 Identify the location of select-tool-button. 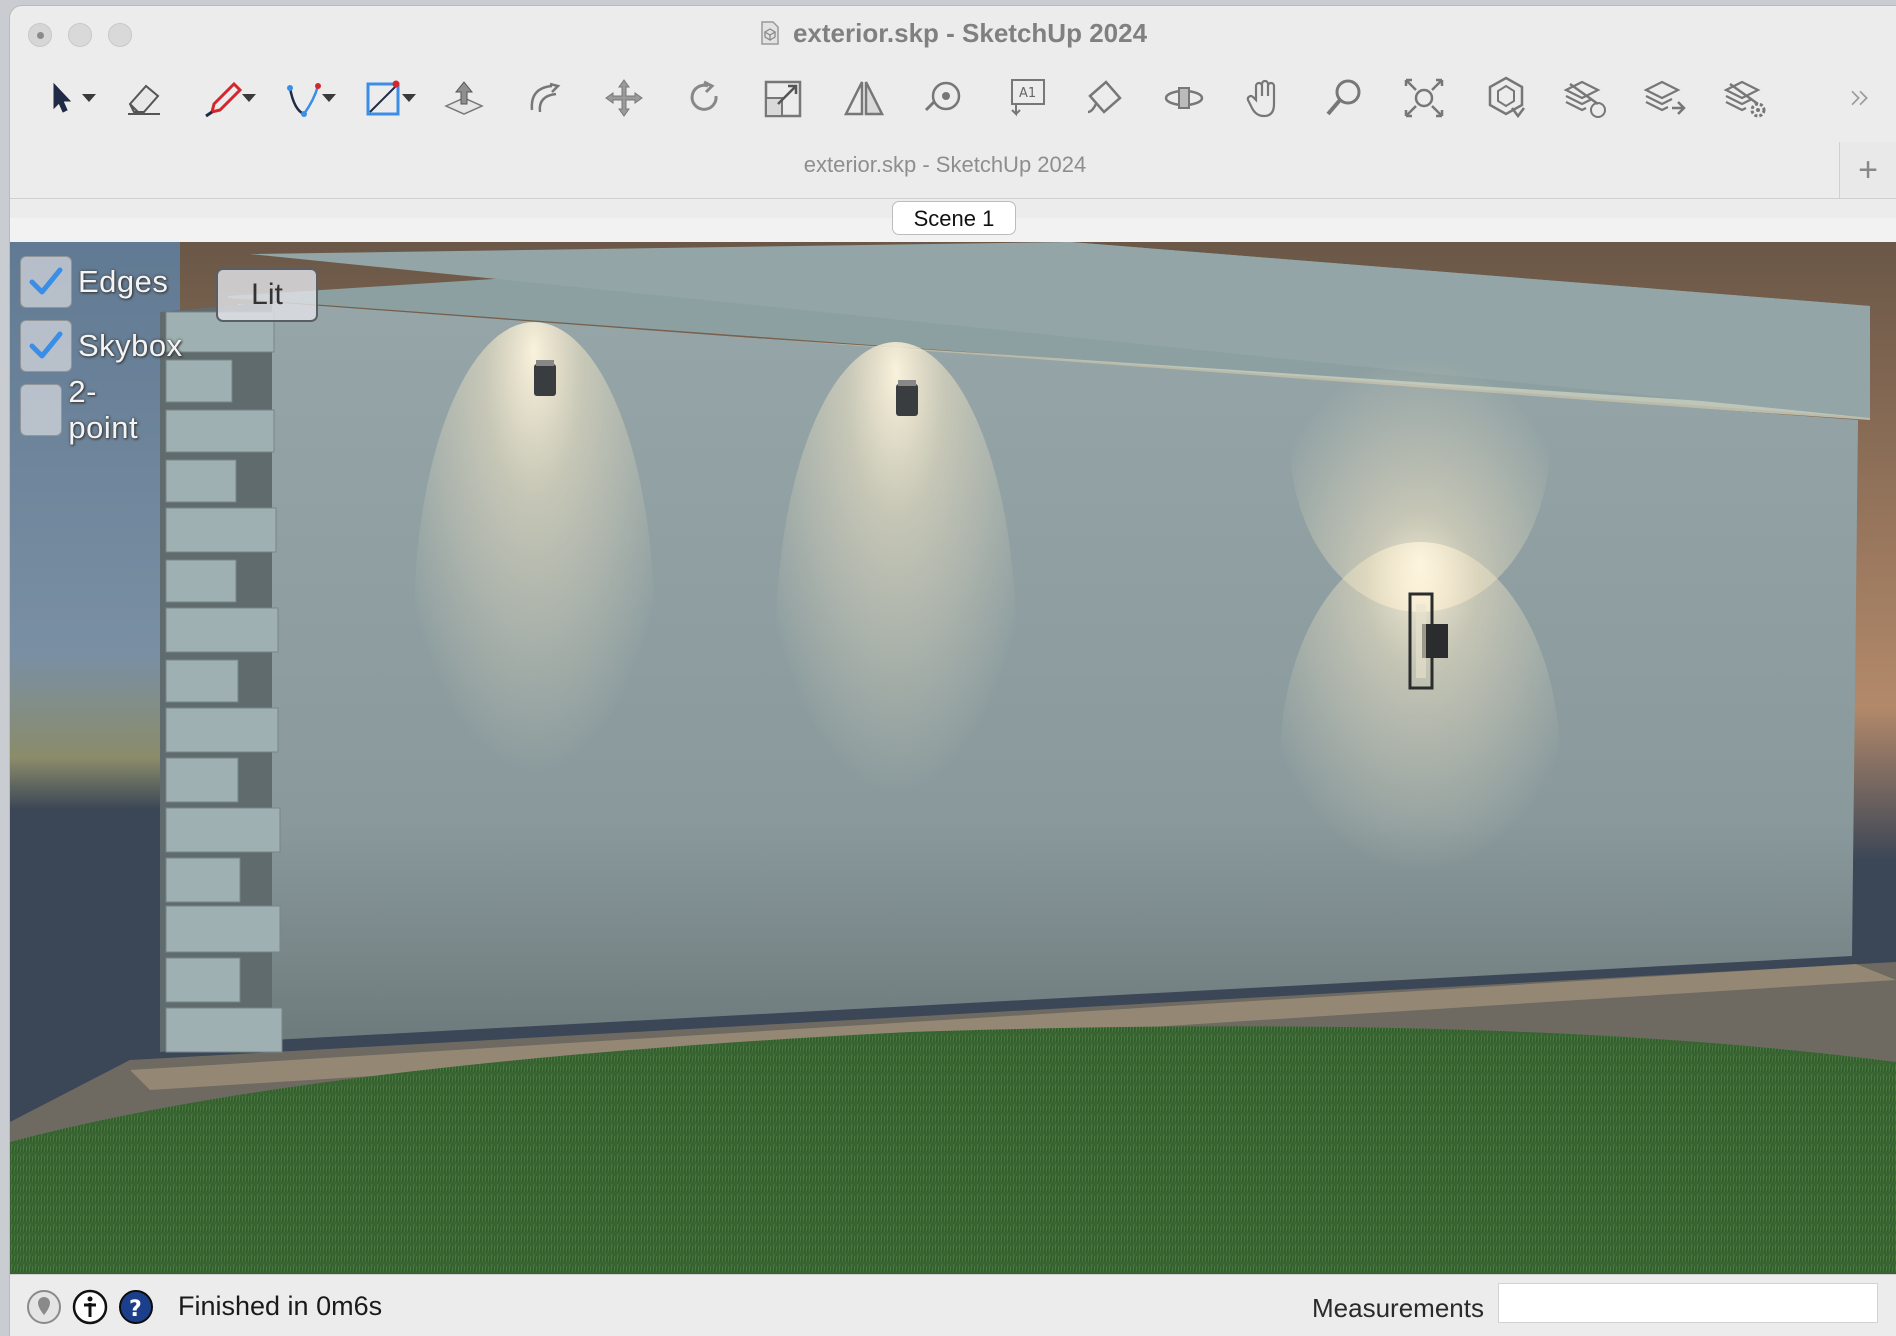
(60, 98).